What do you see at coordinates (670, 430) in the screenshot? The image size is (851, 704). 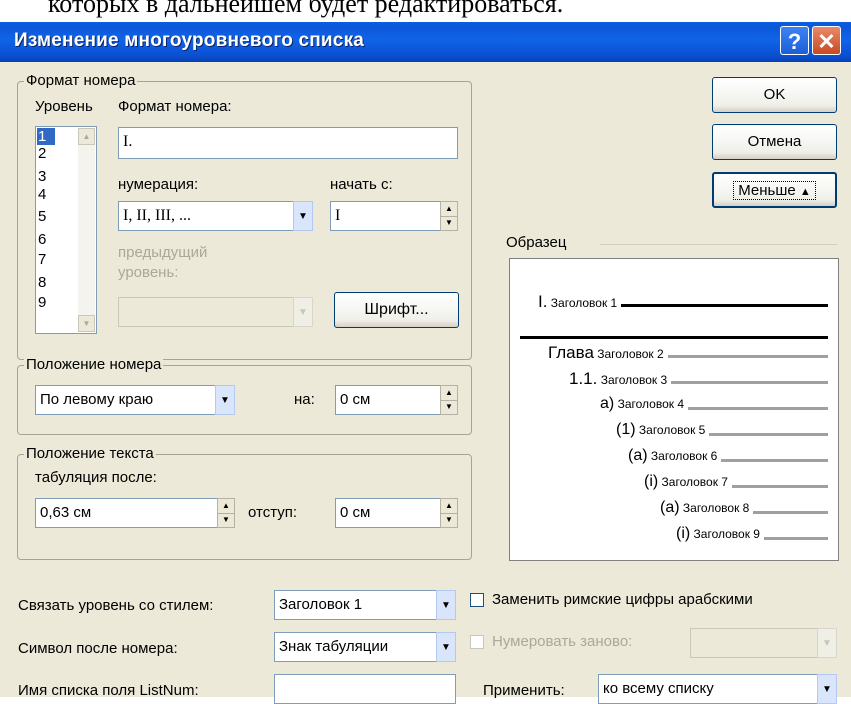 I see `preview-heading-text: Заголовок 5` at bounding box center [670, 430].